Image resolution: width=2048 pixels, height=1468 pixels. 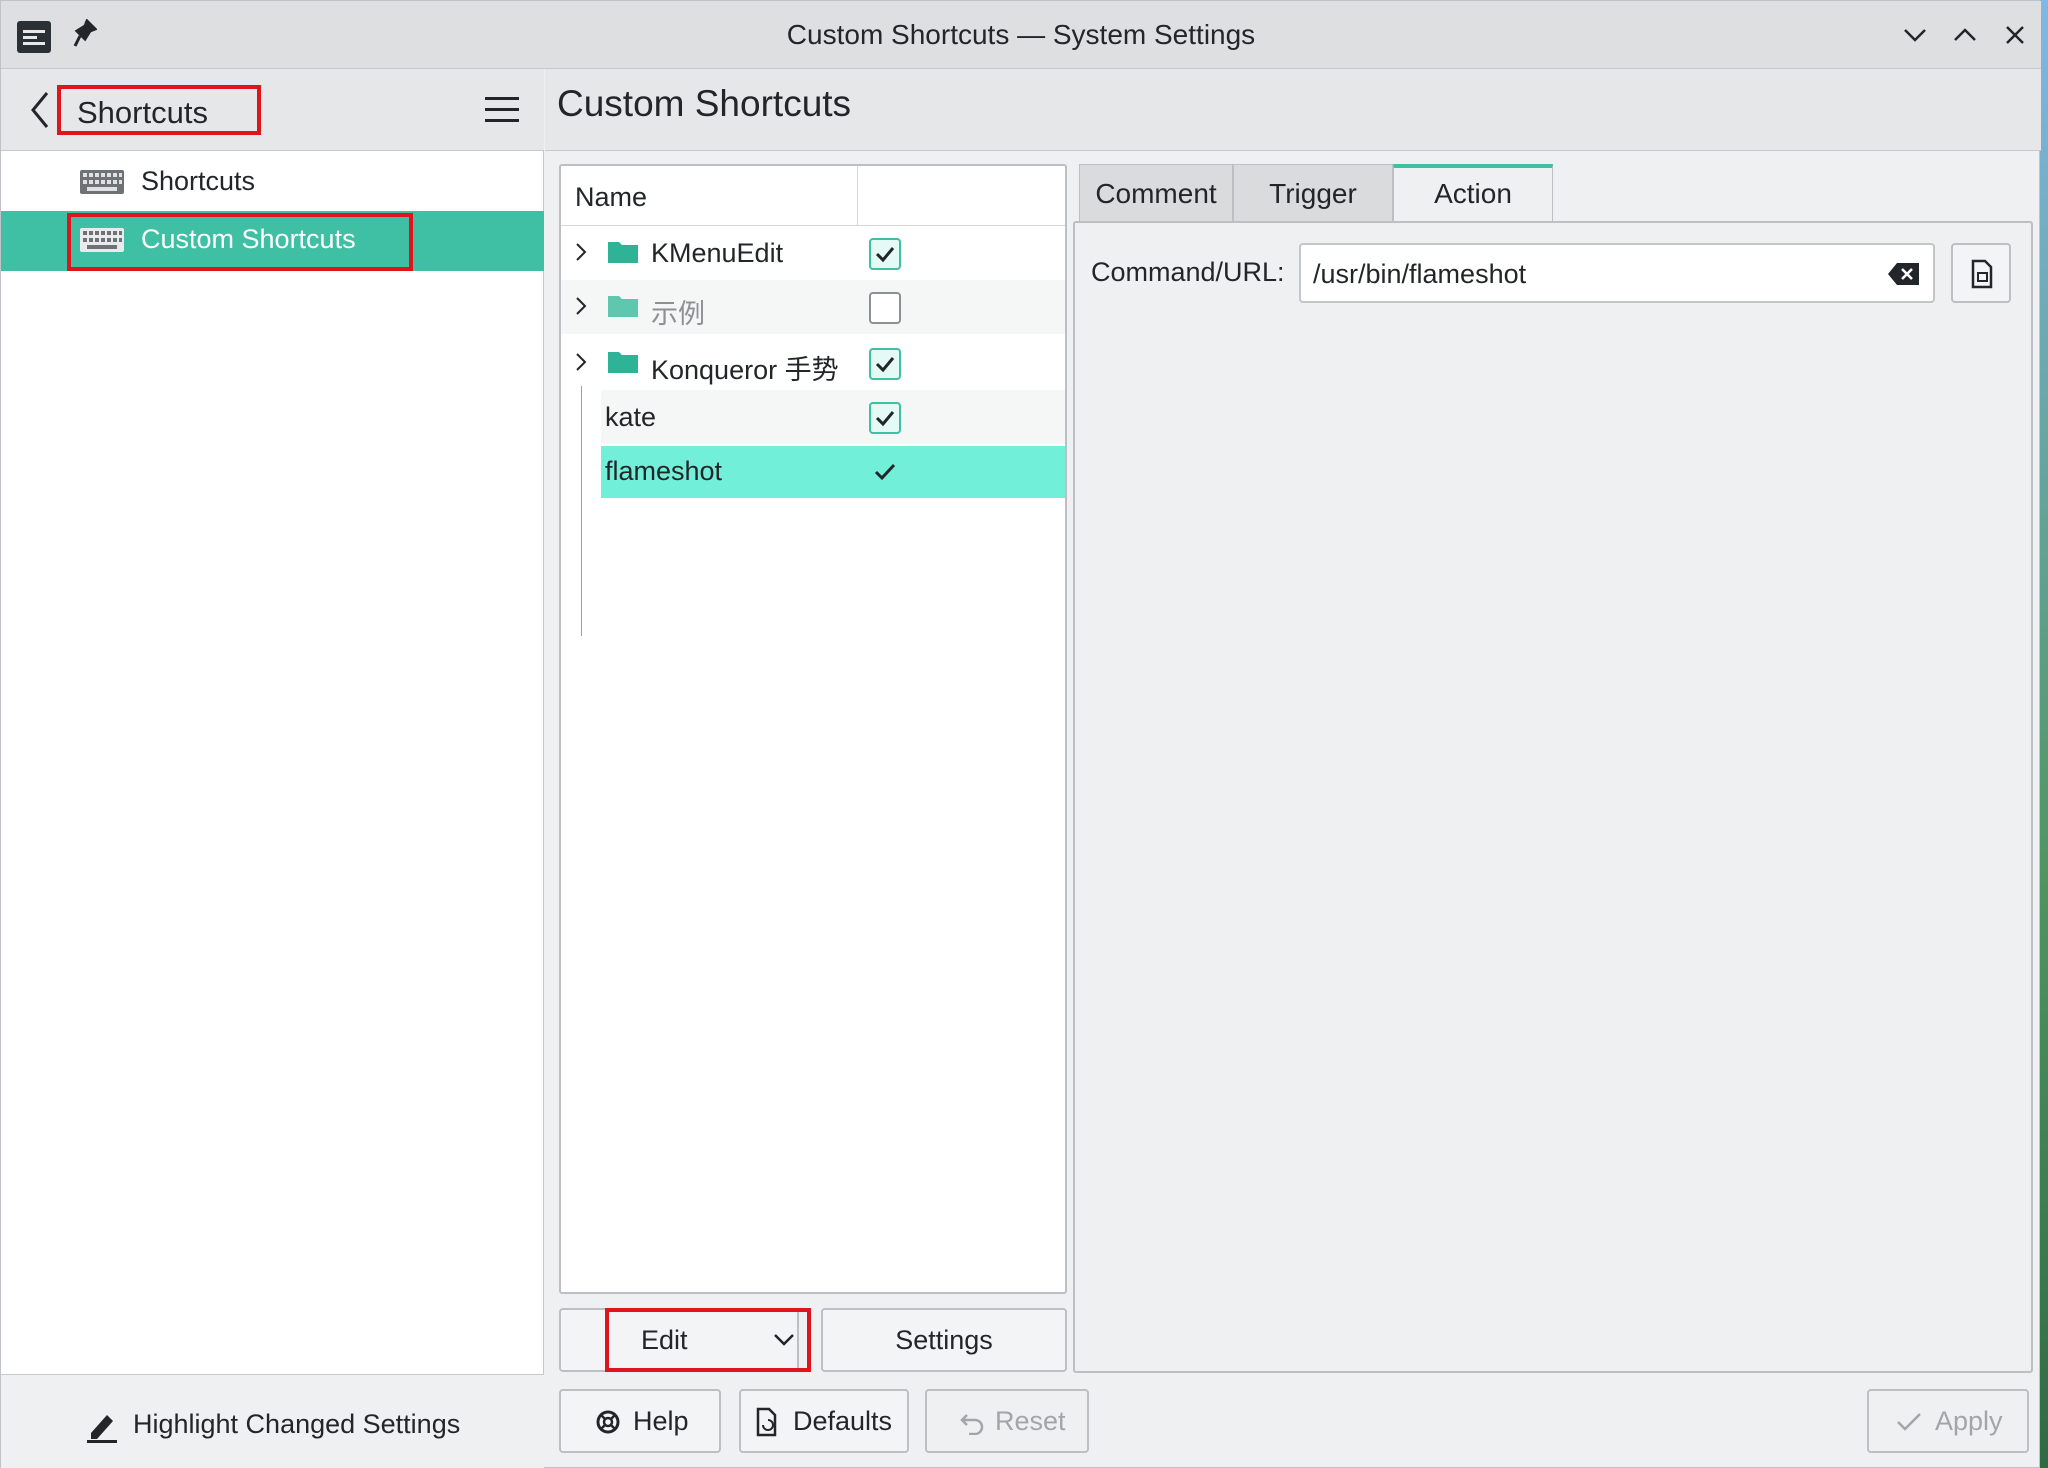 What do you see at coordinates (159, 110) in the screenshot?
I see `sidebar-title: Shortcuts` at bounding box center [159, 110].